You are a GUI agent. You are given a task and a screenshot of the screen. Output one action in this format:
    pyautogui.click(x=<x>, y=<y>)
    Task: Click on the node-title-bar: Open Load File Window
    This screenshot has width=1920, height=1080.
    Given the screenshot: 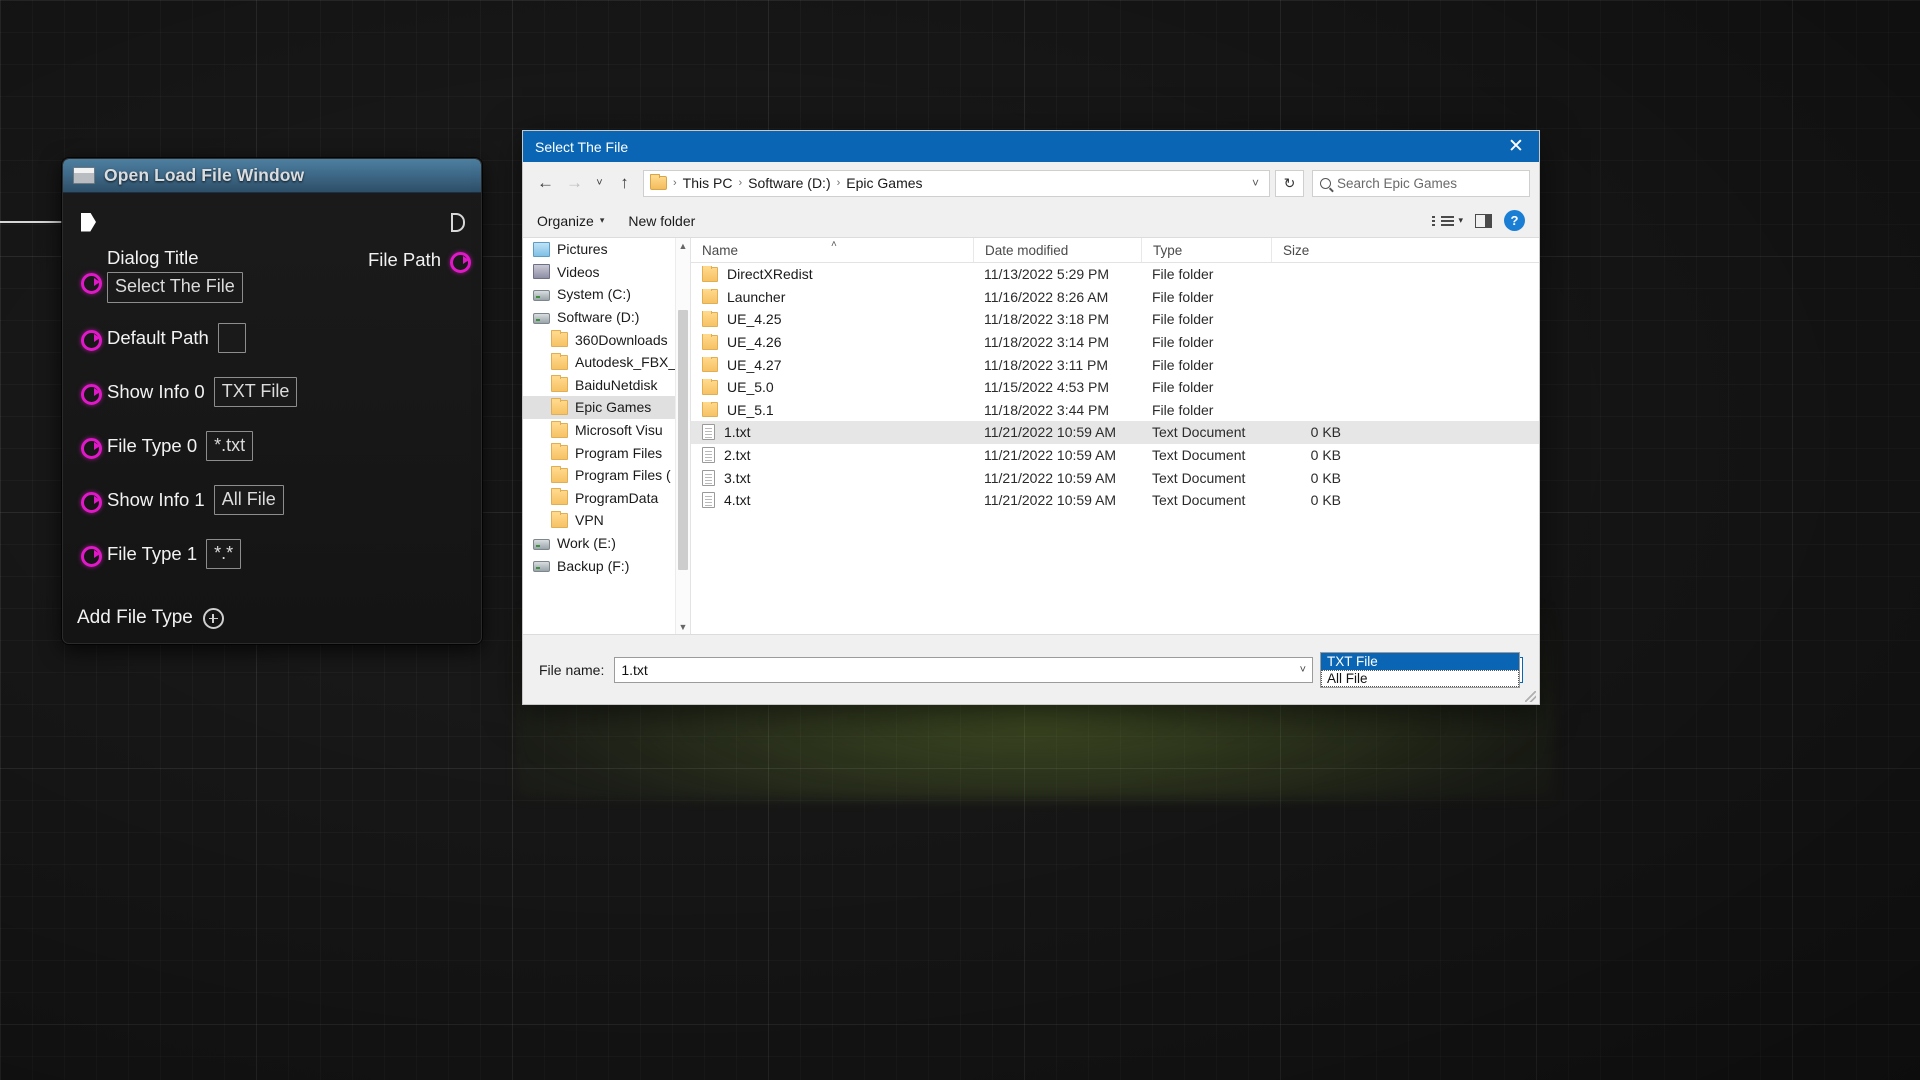 What is the action you would take?
    pyautogui.click(x=272, y=176)
    